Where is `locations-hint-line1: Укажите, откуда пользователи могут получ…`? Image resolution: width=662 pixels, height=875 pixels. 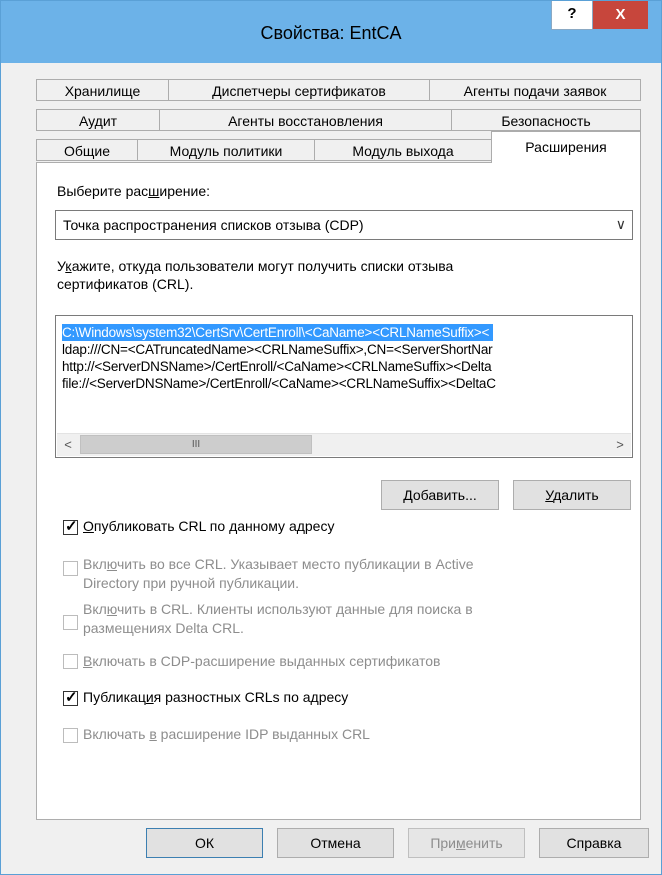
locations-hint-line1: Укажите, откуда пользователи могут получ… is located at coordinates (255, 266).